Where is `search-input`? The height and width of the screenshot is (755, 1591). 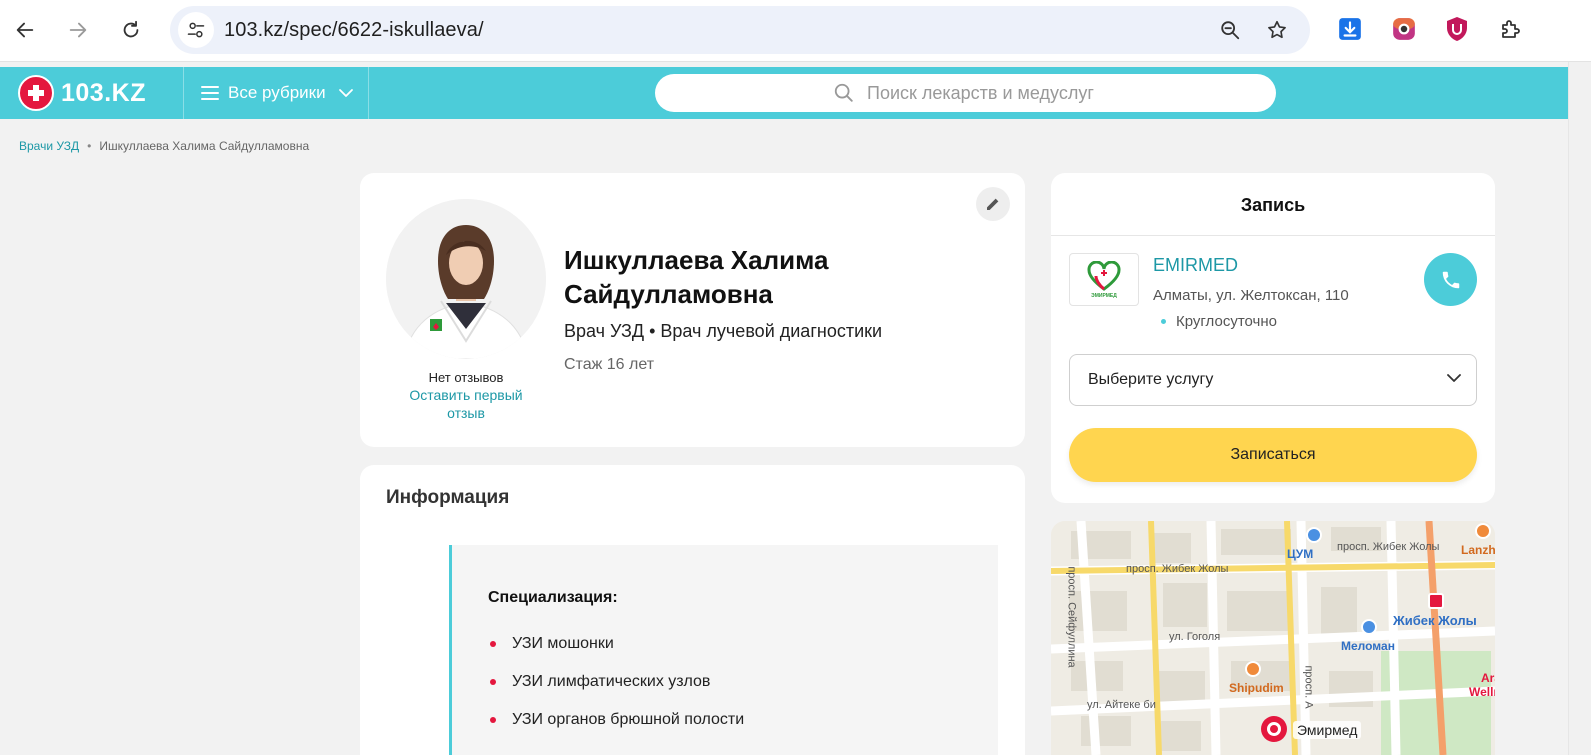
search-input is located at coordinates (1062, 93).